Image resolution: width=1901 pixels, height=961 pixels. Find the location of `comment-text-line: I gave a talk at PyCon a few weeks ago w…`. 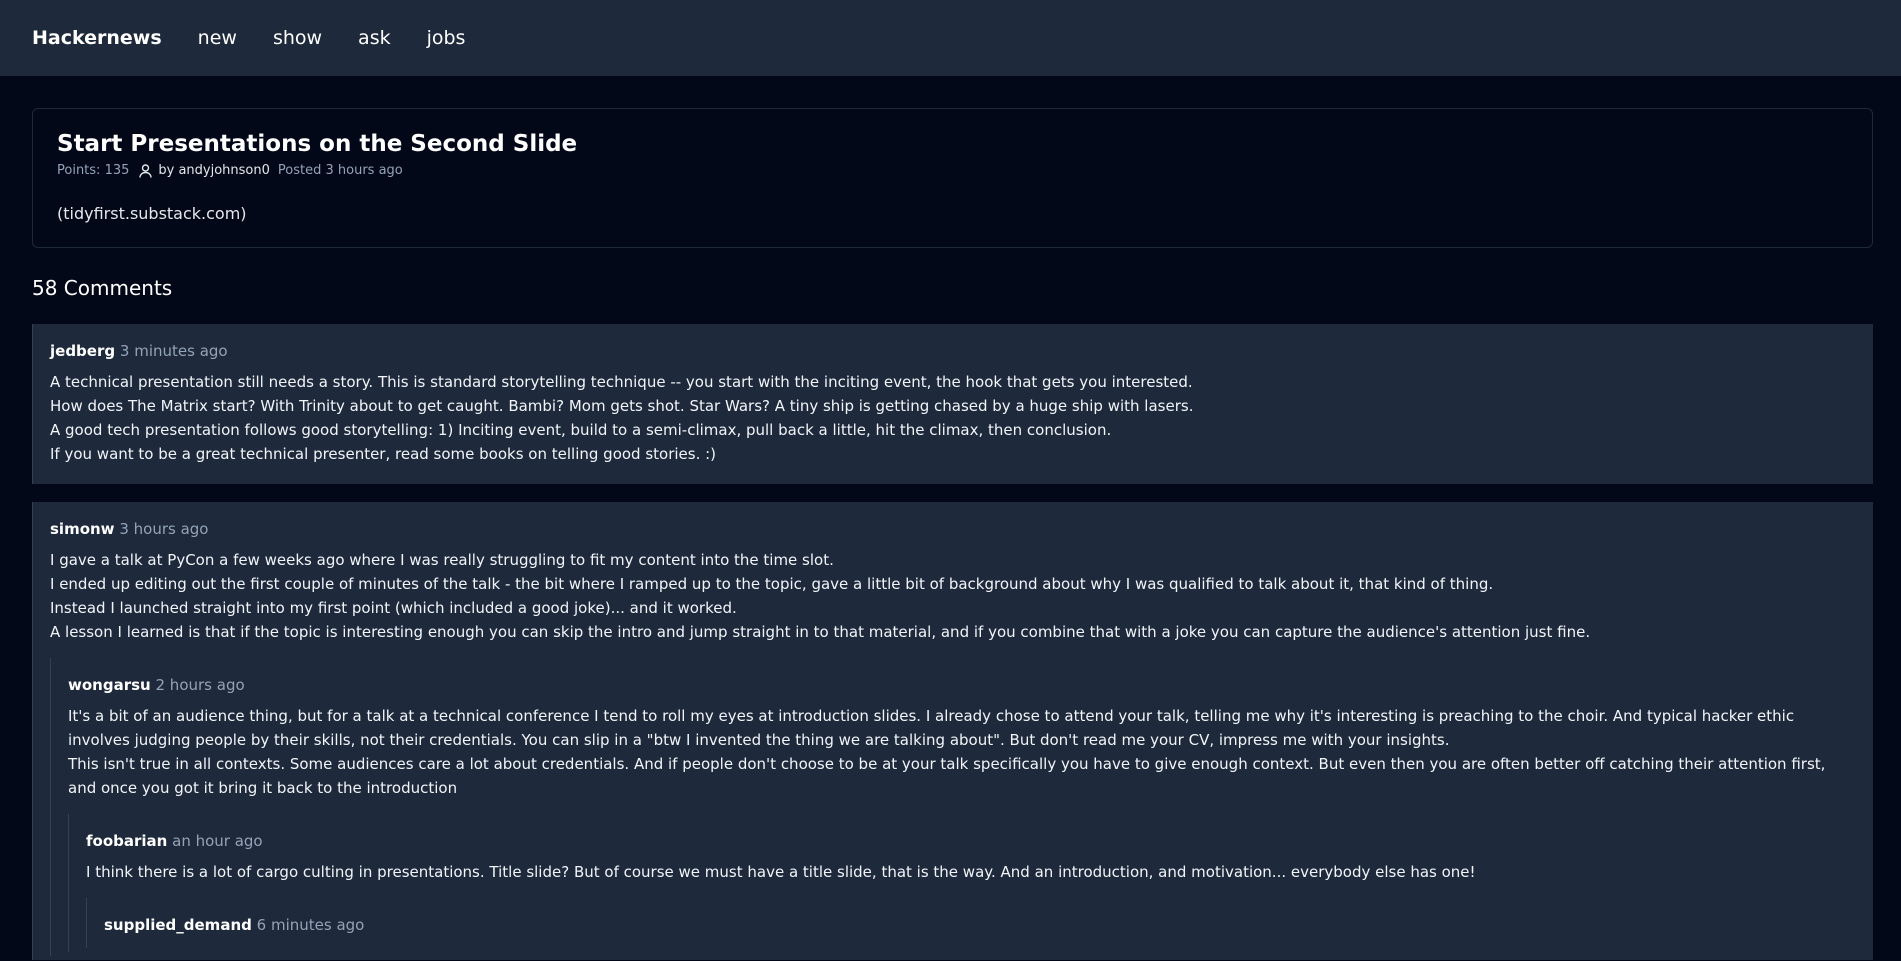

comment-text-line: I gave a talk at PyCon a few weeks ago w… is located at coordinates (442, 560).